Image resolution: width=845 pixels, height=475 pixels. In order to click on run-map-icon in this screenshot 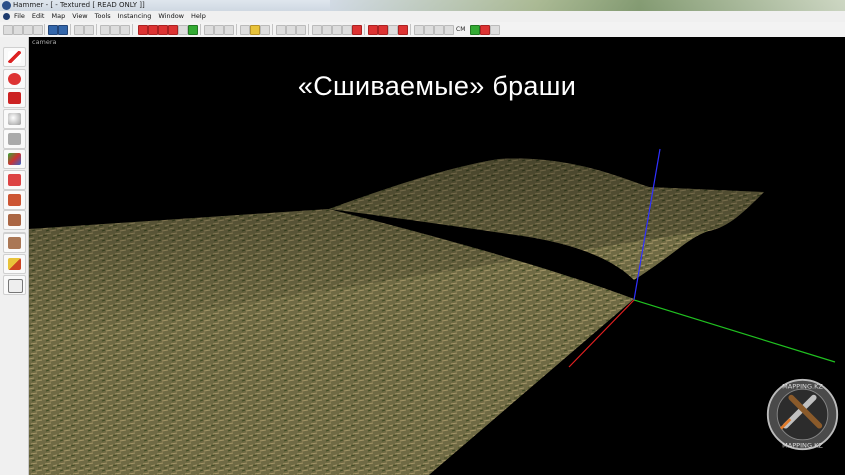, I will do `click(373, 30)`.